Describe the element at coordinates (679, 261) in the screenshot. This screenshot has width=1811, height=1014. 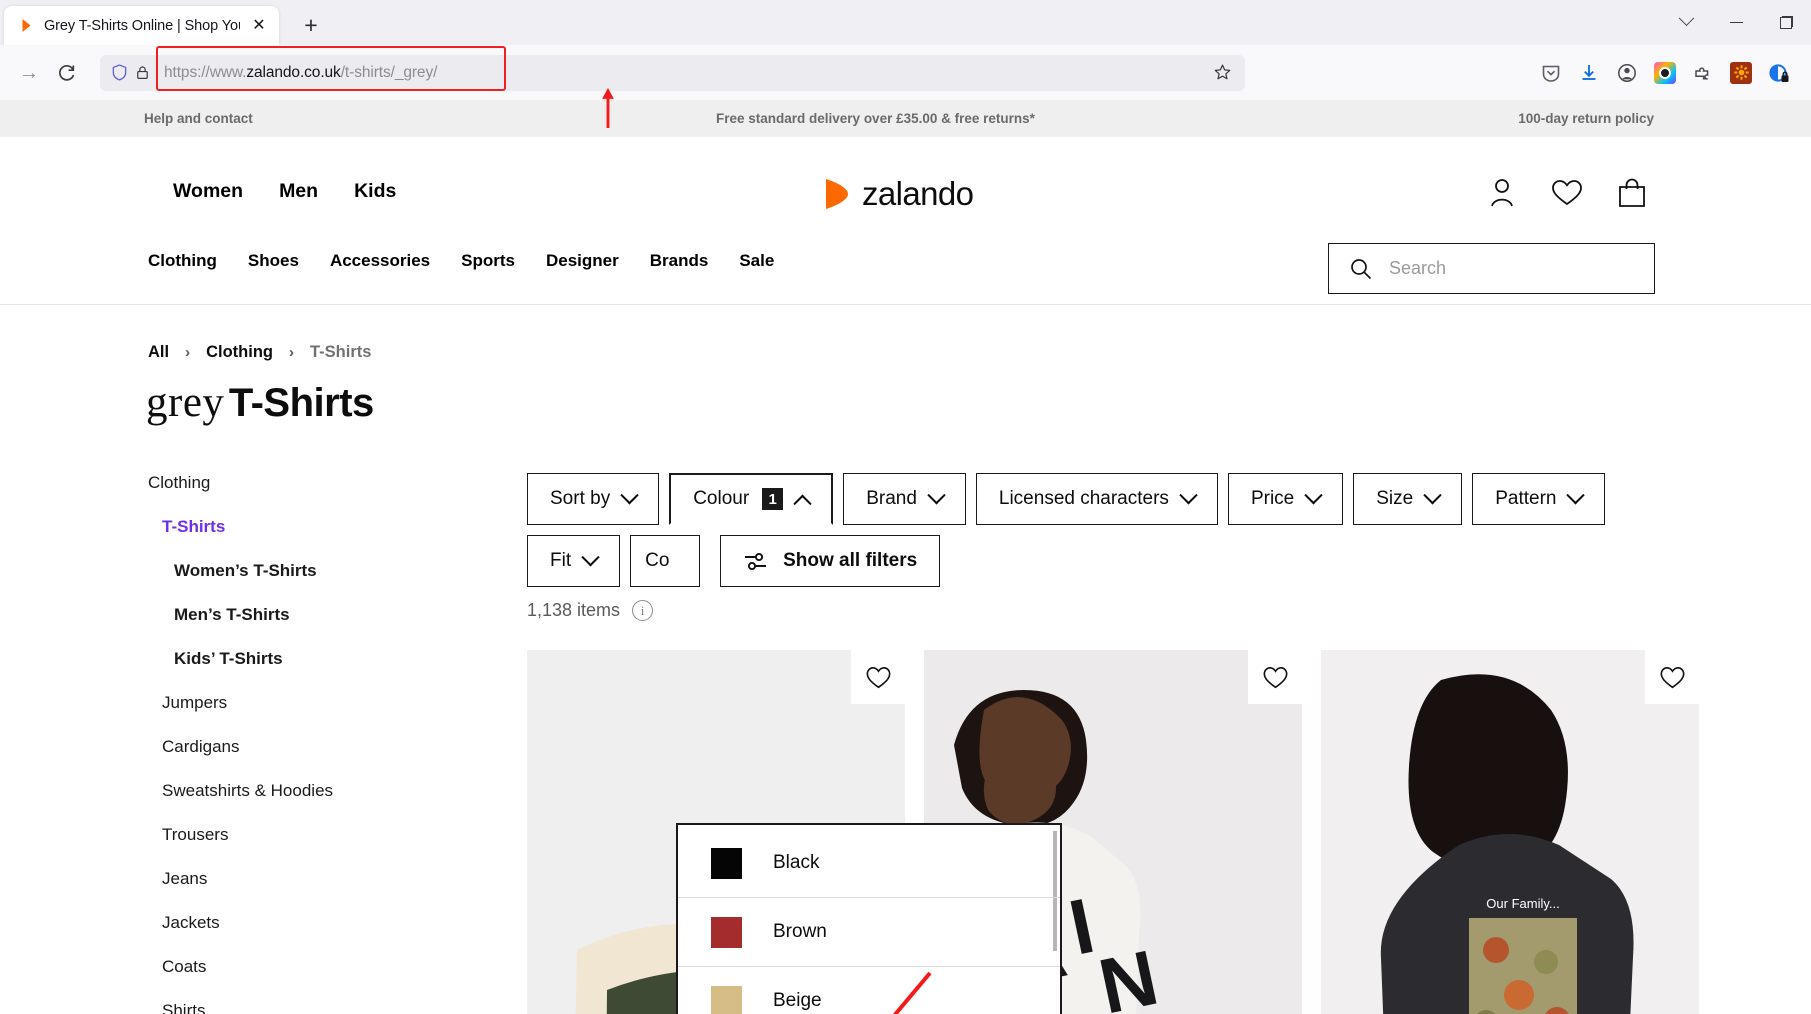
I see `cat-brands: Brands` at that location.